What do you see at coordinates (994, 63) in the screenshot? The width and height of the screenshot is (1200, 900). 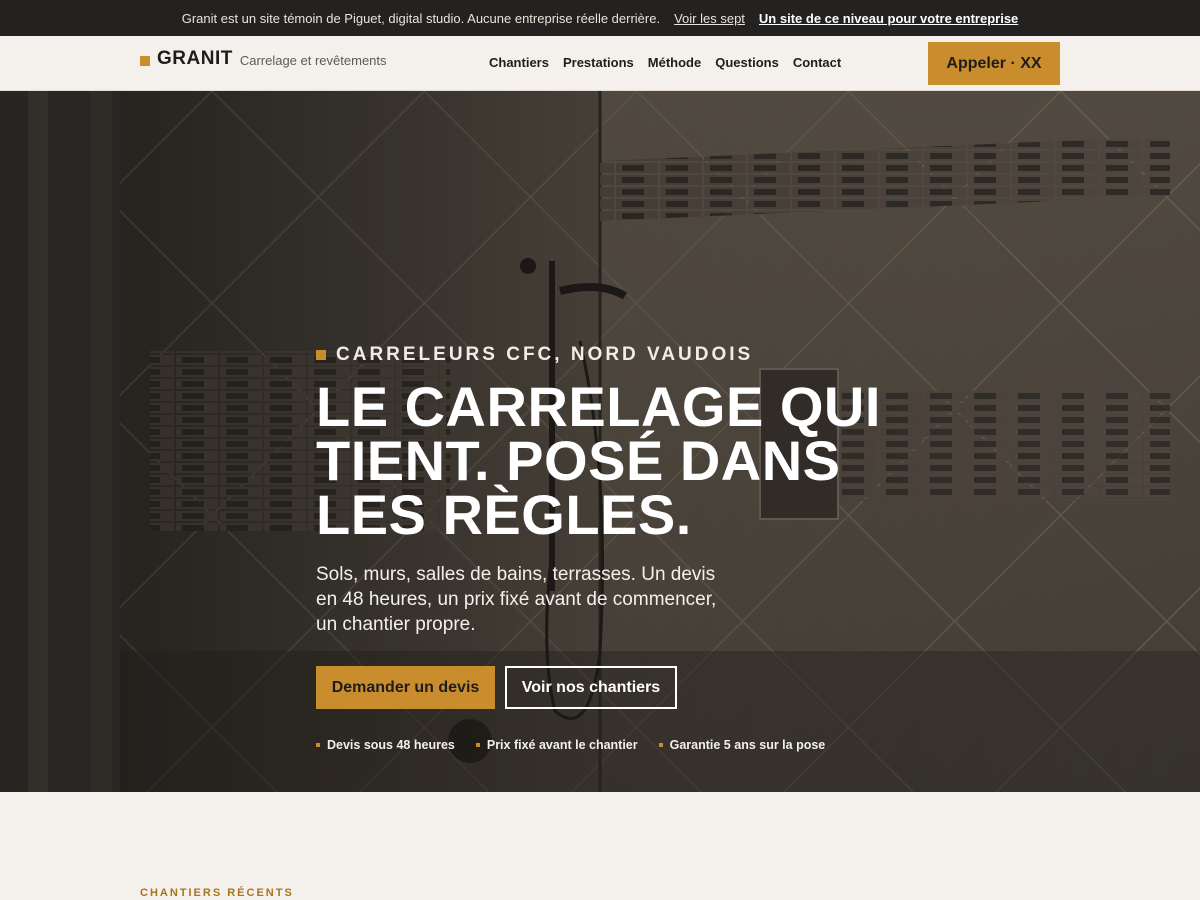 I see `call-button: Appeler · XX` at bounding box center [994, 63].